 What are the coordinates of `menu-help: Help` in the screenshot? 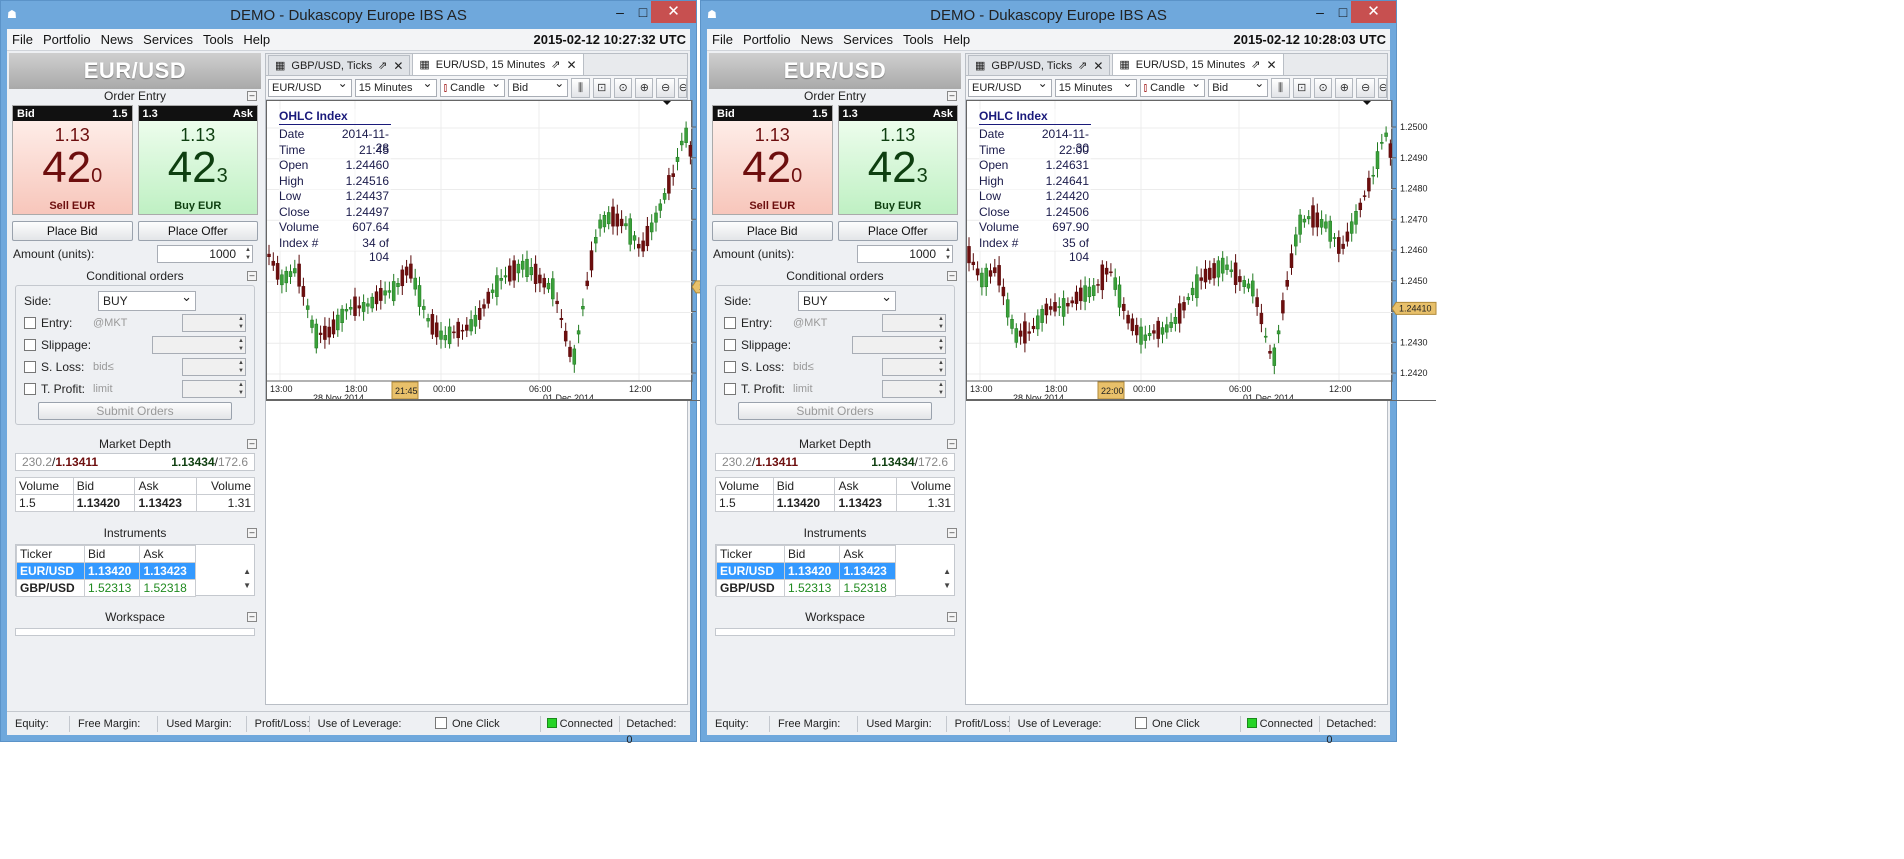 It's located at (256, 39).